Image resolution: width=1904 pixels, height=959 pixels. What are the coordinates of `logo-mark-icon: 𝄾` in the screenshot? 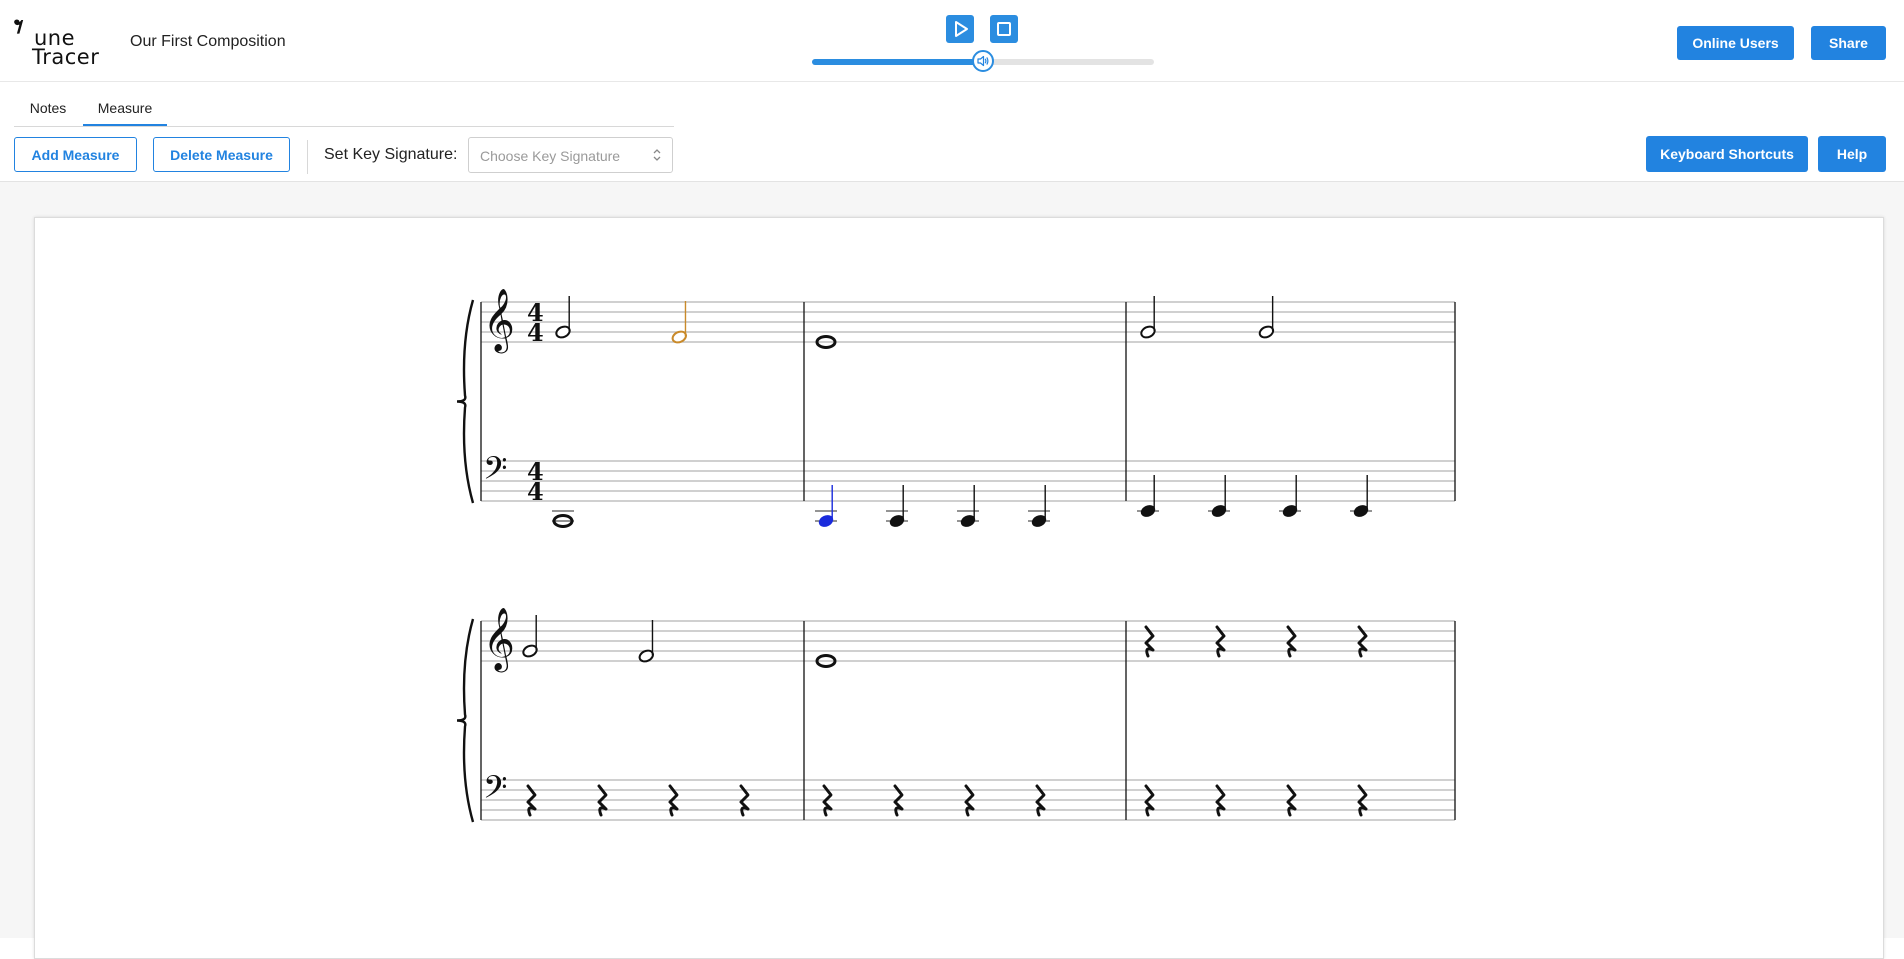 It's located at (19, 27).